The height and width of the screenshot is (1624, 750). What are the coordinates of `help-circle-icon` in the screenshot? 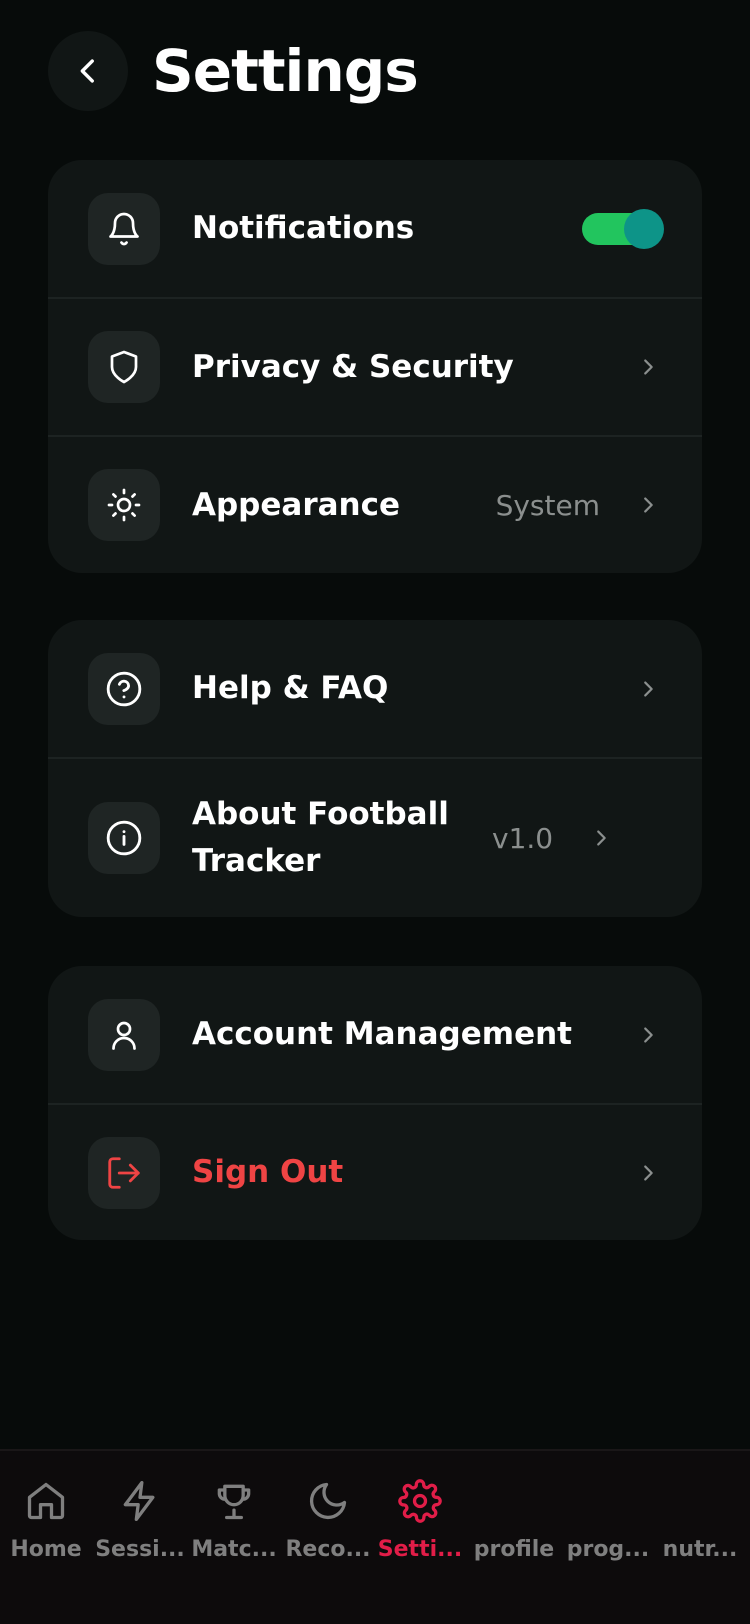 It's located at (124, 688).